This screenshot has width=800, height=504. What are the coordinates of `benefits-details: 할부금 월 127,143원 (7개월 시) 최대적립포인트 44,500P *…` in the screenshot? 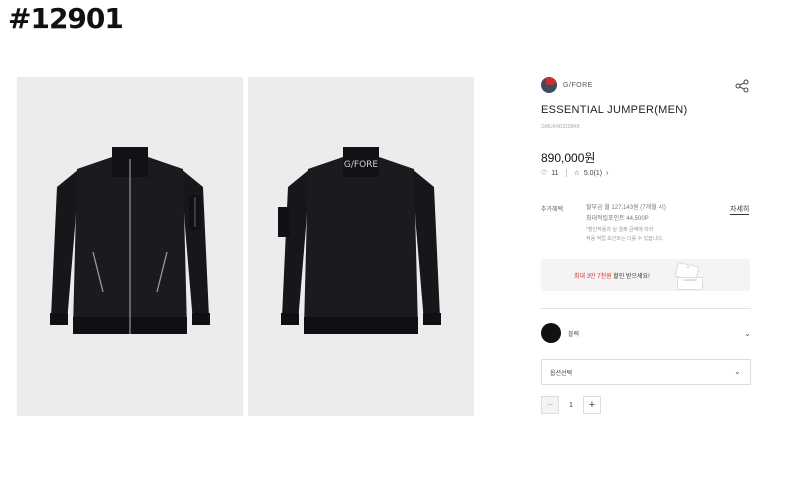 It's located at (666, 223).